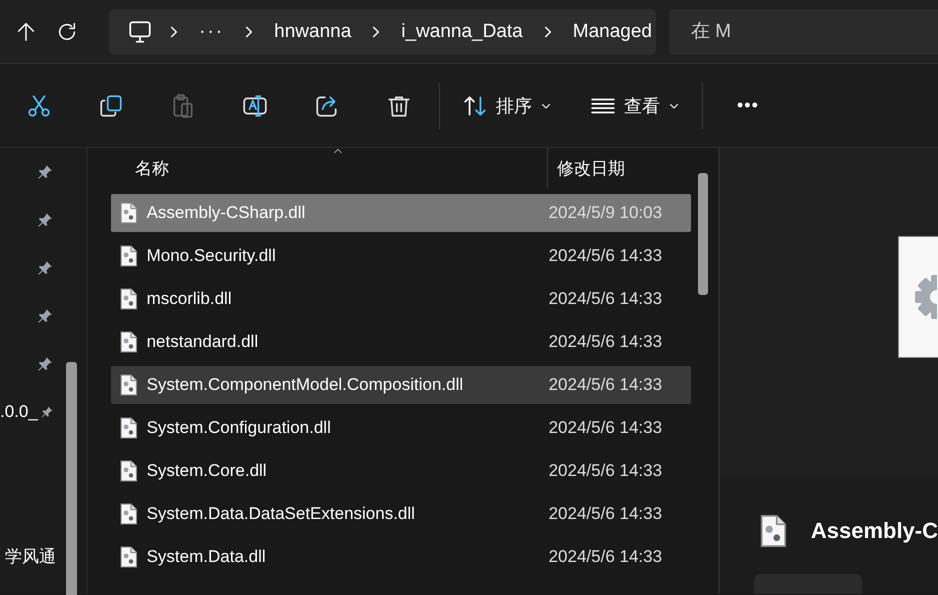  Describe the element at coordinates (239, 428) in the screenshot. I see `file-name: System.Configuration.dll` at that location.